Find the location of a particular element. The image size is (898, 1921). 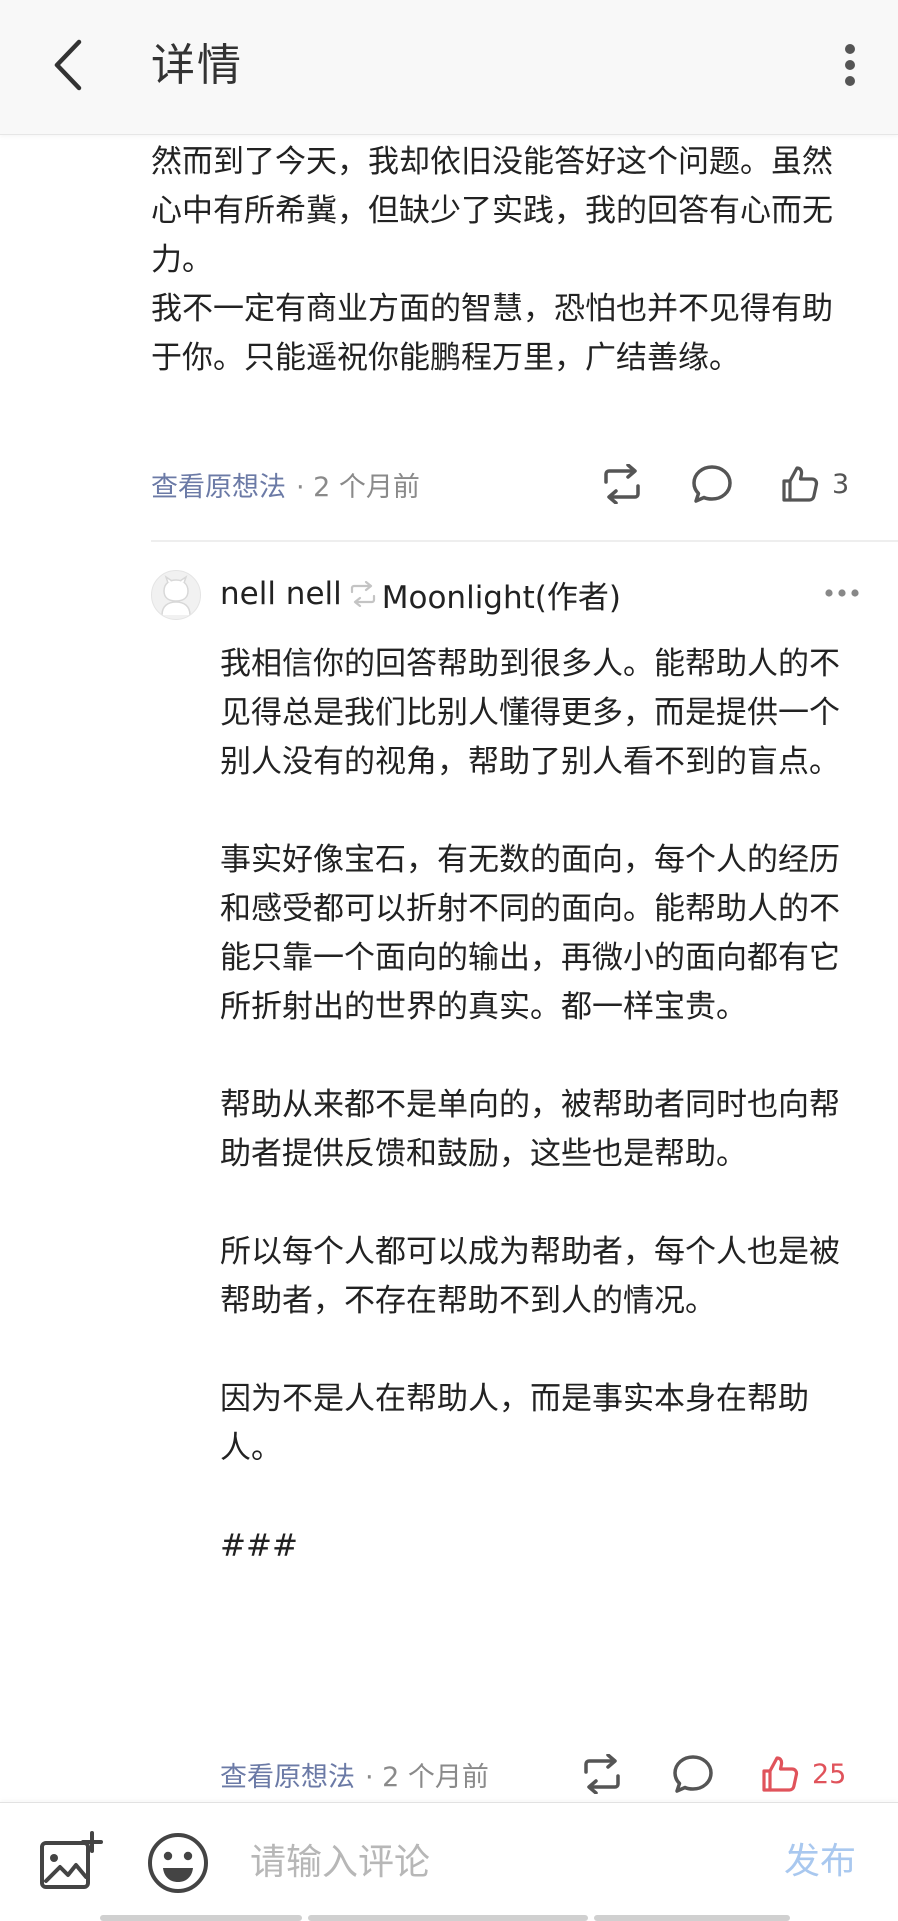

add-image-button is located at coordinates (71, 1862).